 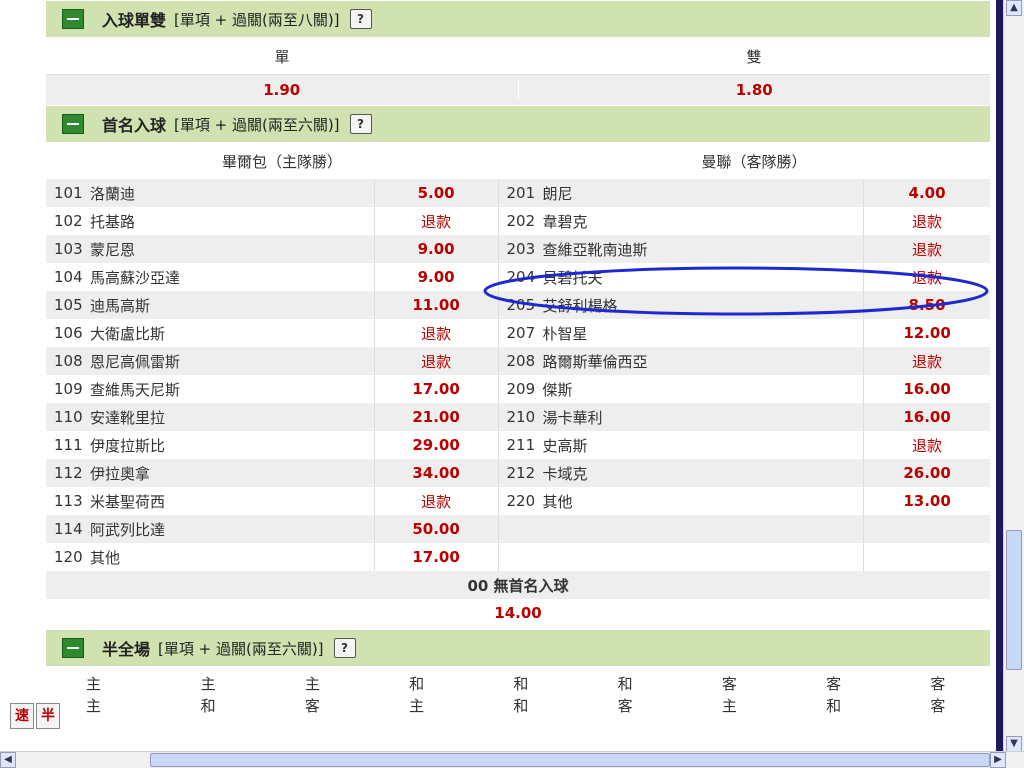 What do you see at coordinates (68, 333) in the screenshot?
I see `player-number: 106` at bounding box center [68, 333].